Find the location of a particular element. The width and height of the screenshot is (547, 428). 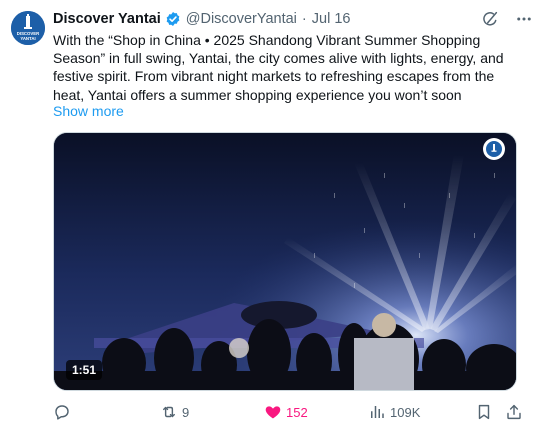

views-count: 109K is located at coordinates (405, 412).